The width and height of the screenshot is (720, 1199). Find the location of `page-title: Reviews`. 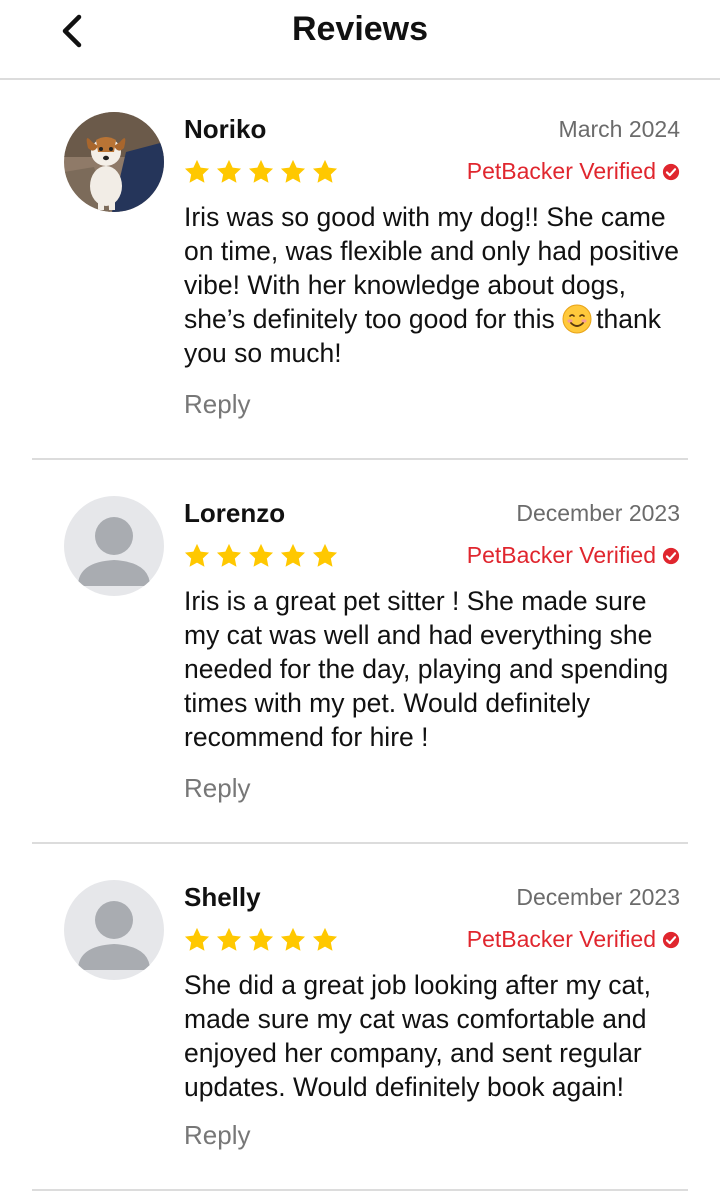

page-title: Reviews is located at coordinates (360, 29).